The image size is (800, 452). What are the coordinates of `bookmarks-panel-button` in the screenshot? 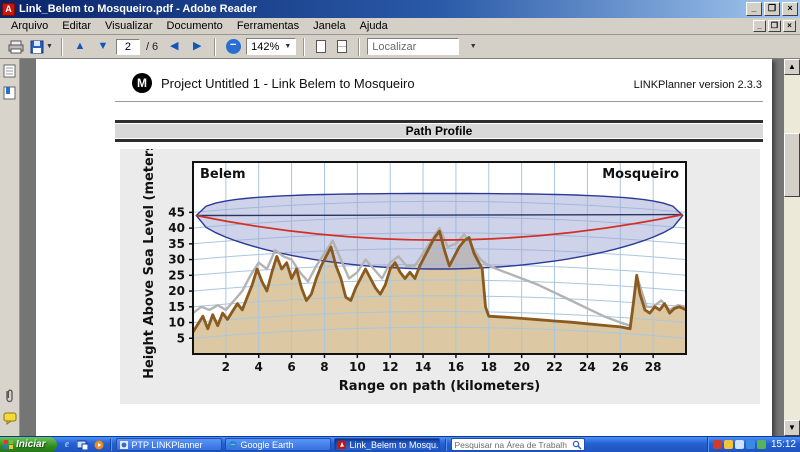 It's located at (10, 93).